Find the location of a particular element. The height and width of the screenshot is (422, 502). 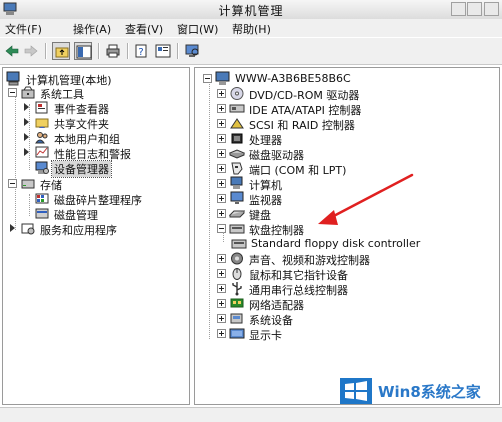

watermark: Win8系统之家 is located at coordinates (419, 391).